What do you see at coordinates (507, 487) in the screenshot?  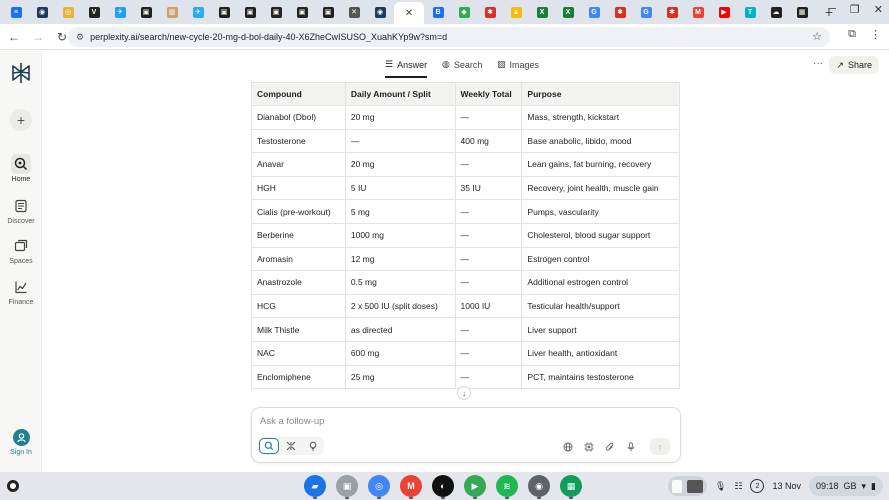 I see `spotify-app-icon: ≋` at bounding box center [507, 487].